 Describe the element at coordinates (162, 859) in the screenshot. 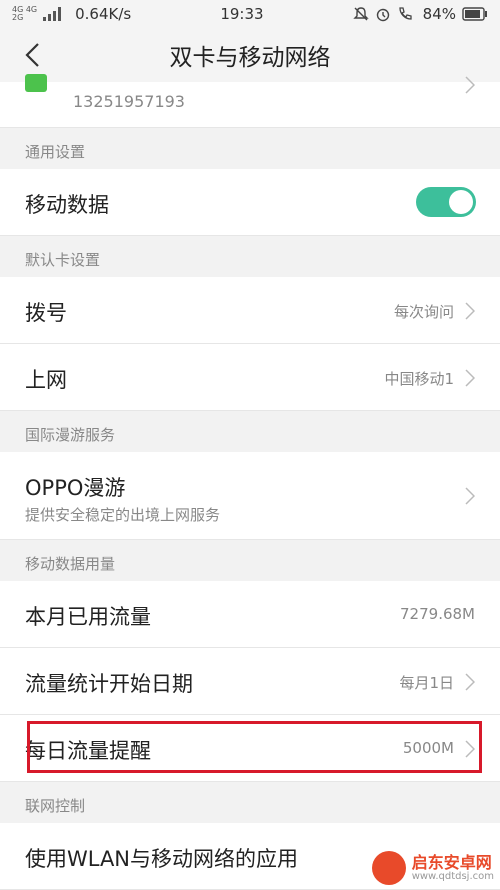

I see `network-apps-label: 使用WLAN与移动网络的应用` at that location.